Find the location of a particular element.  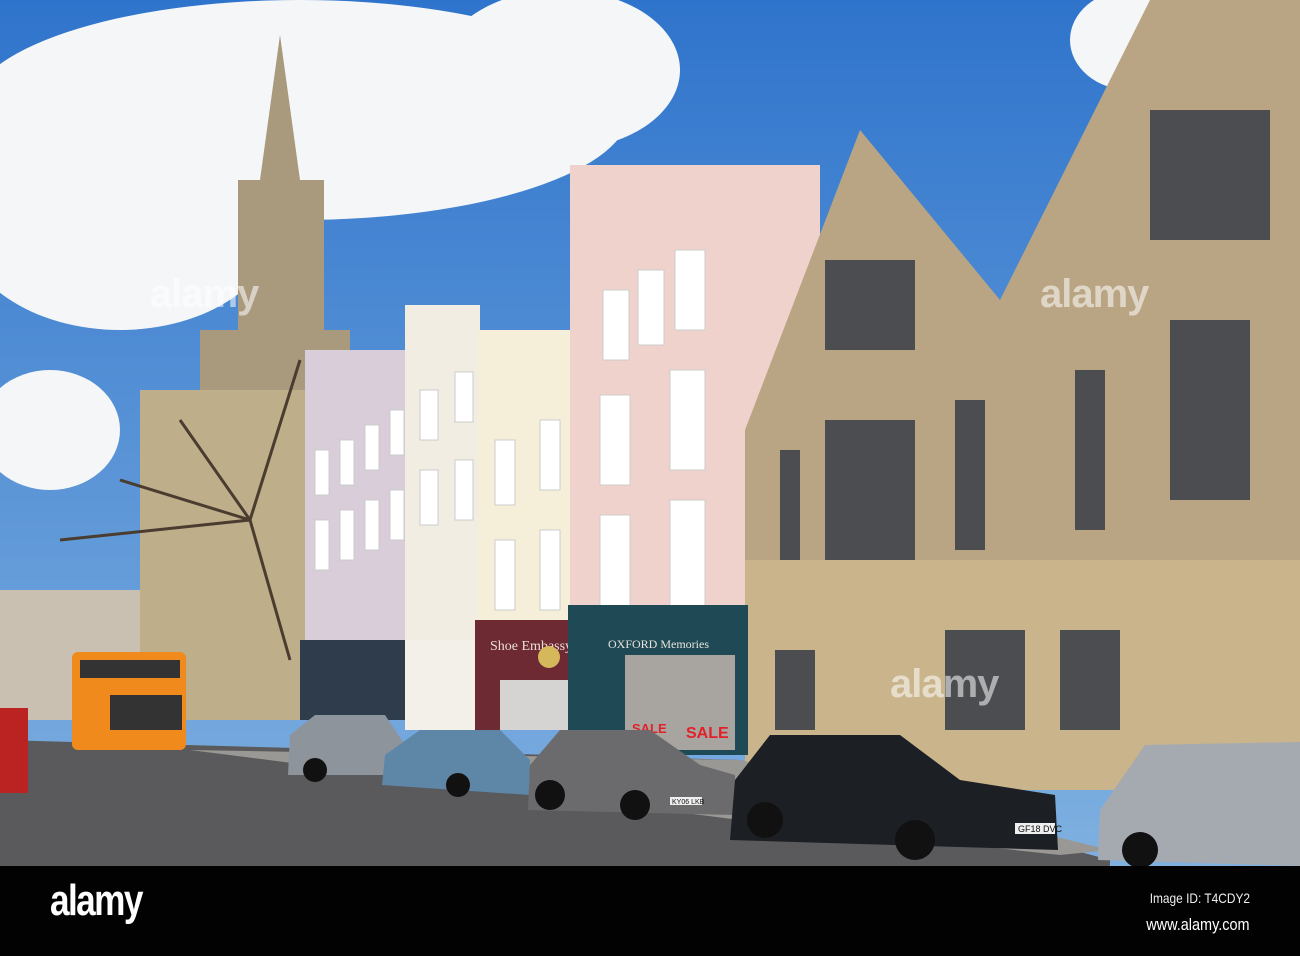

red-van is located at coordinates (14, 750).